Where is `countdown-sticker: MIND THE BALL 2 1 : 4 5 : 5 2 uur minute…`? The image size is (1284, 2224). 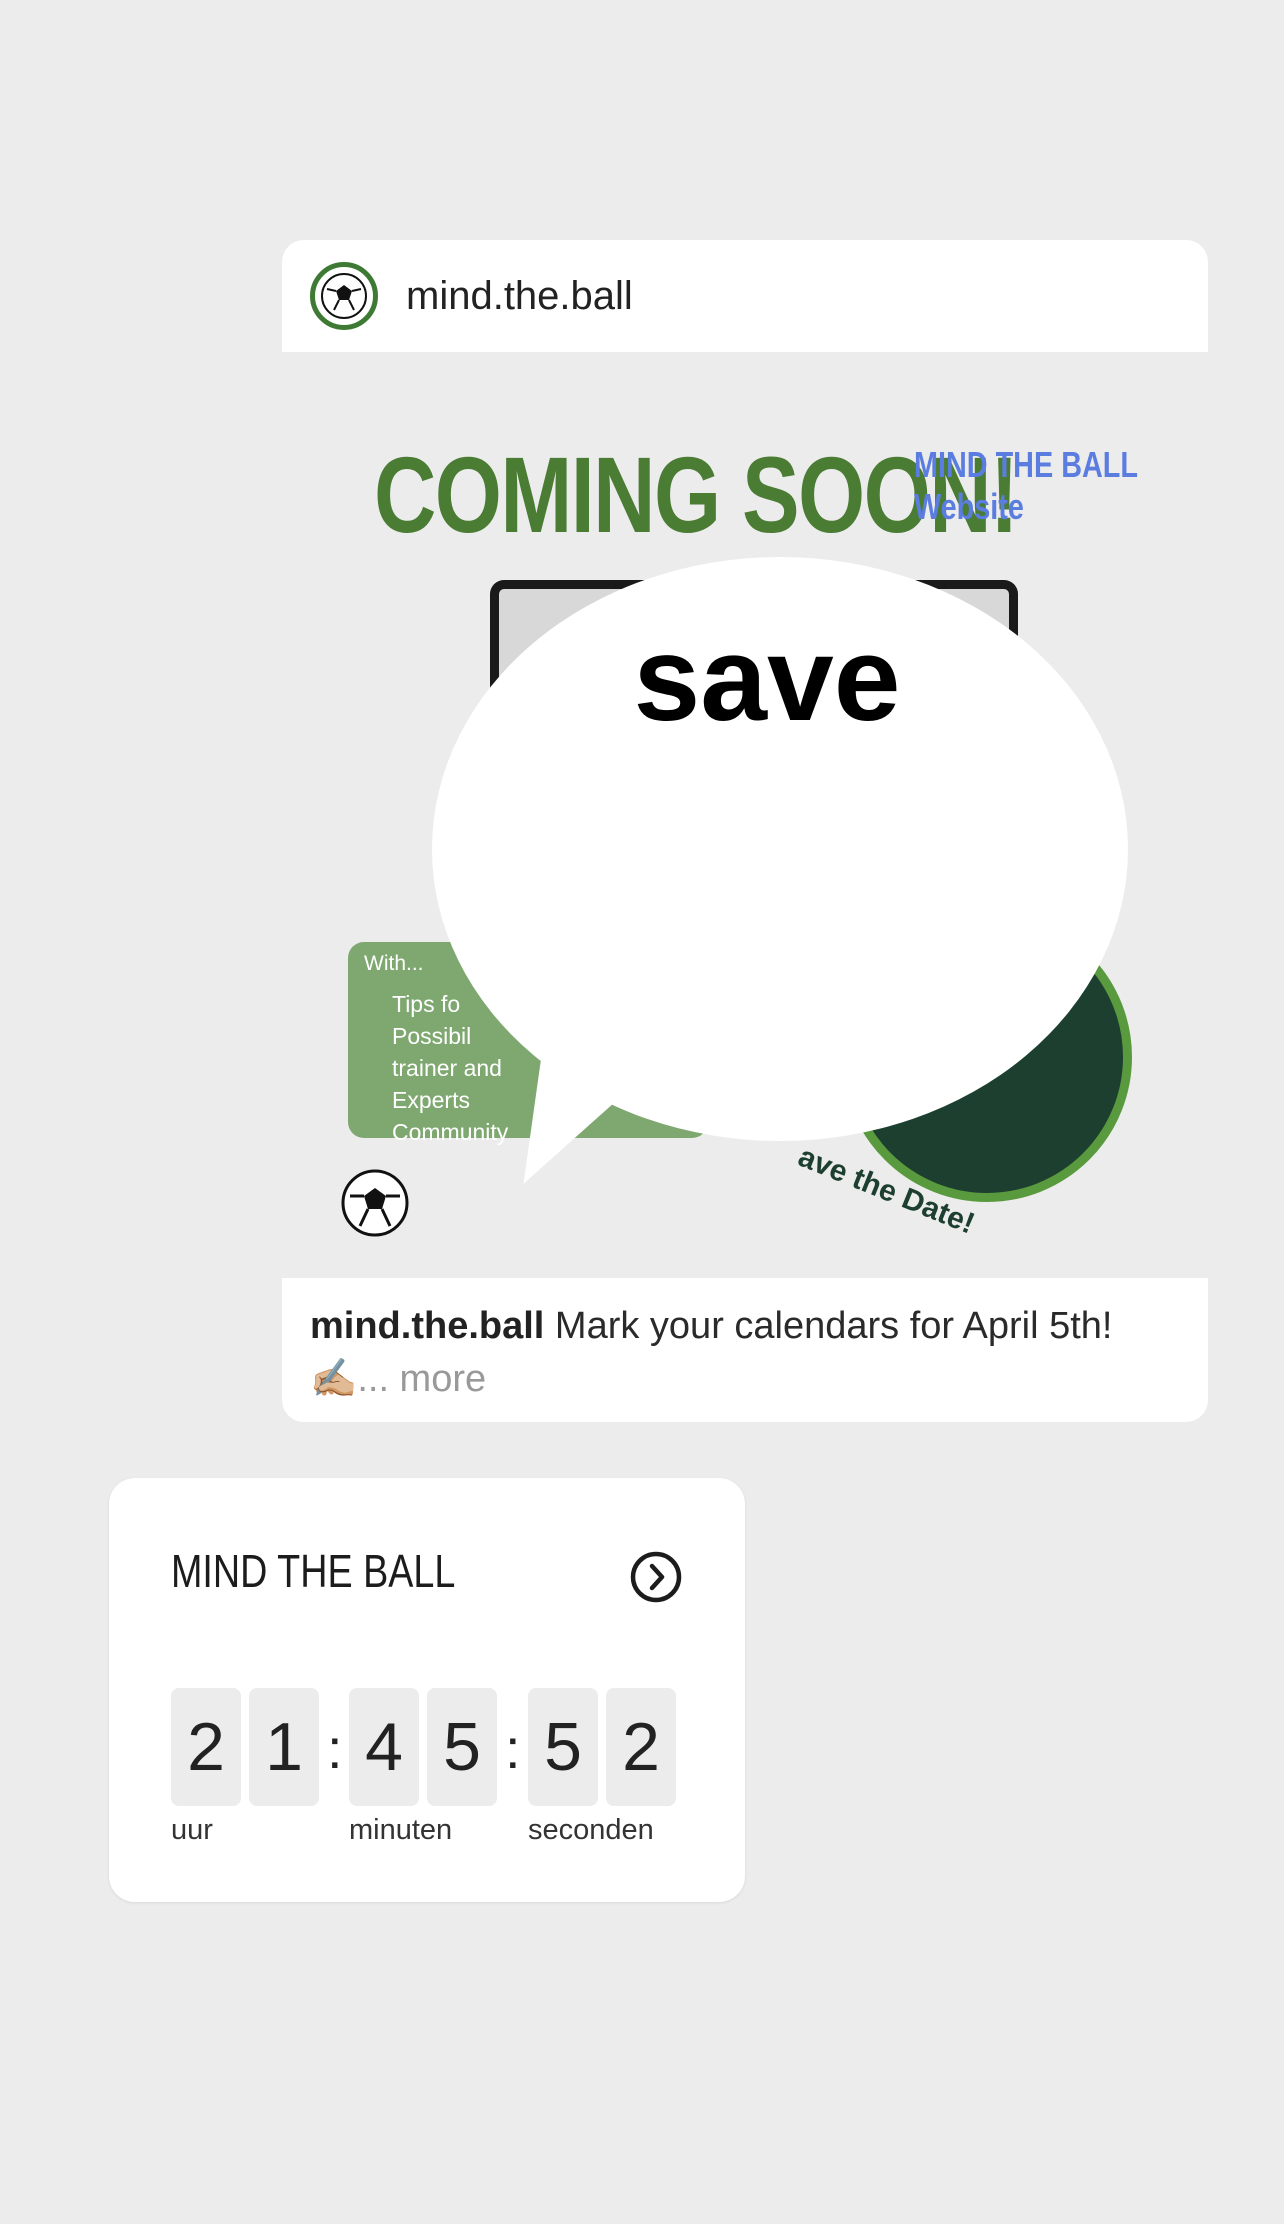
countdown-sticker: MIND THE BALL 2 1 : 4 5 : 5 2 uur minute… is located at coordinates (427, 1690).